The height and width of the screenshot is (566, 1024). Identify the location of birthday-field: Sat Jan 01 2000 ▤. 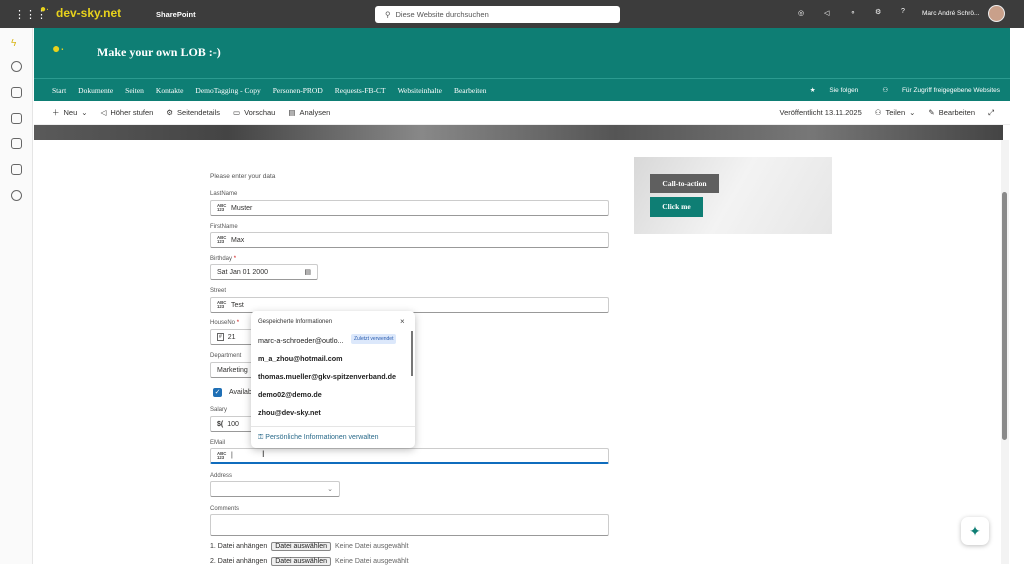
(264, 272).